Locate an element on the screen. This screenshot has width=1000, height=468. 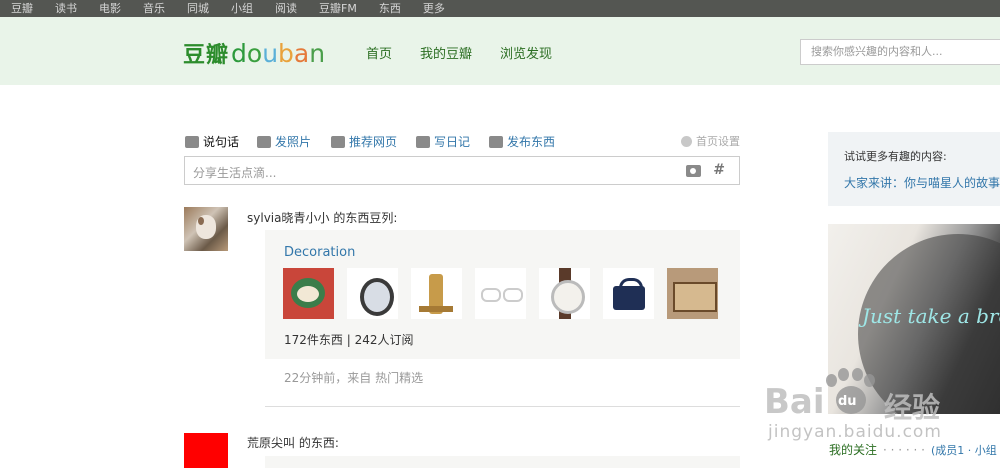
topnav-item-things: 东西 is located at coordinates (390, 8).